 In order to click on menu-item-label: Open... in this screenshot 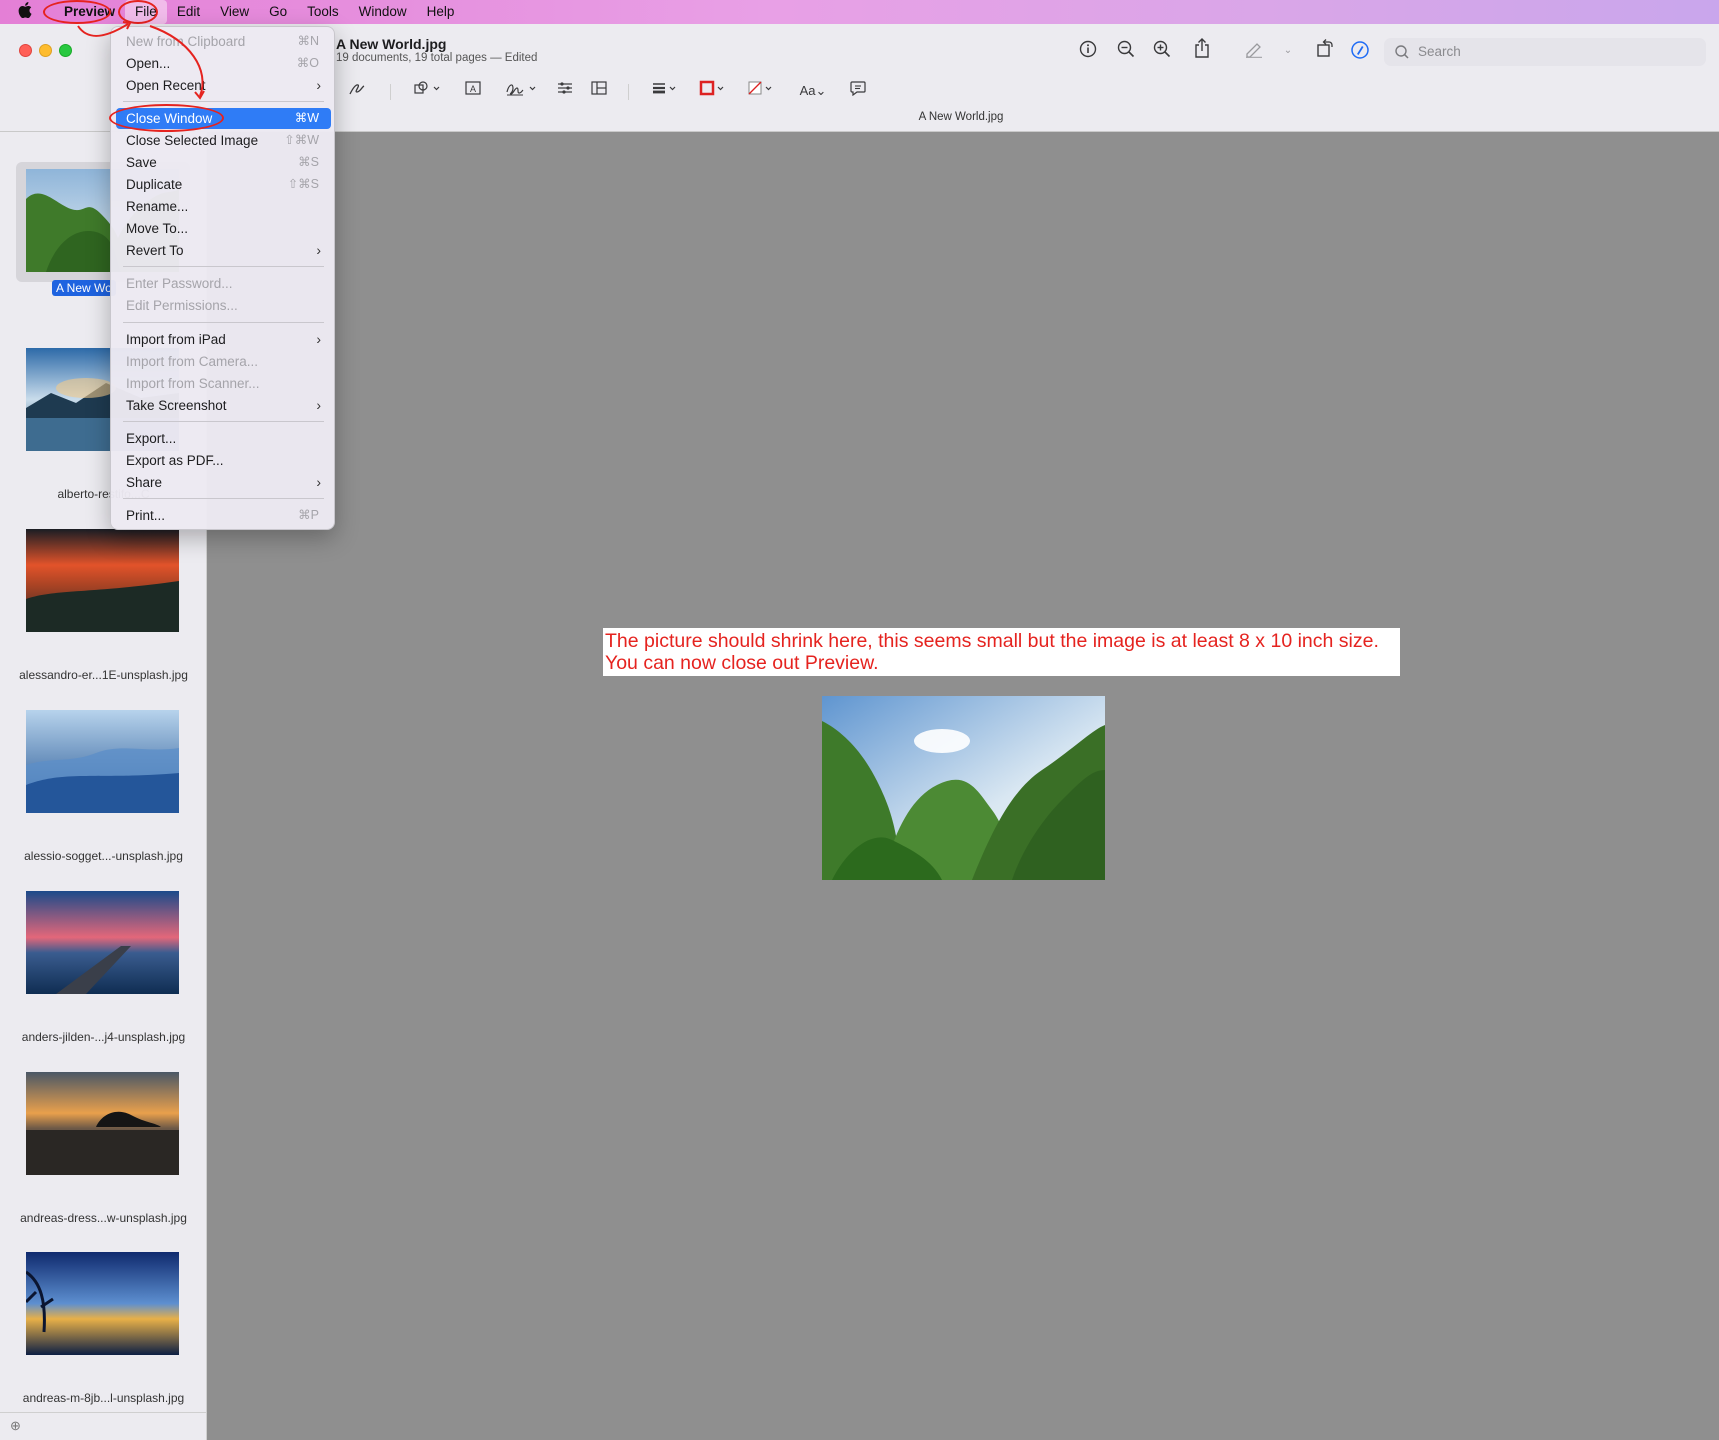, I will do `click(148, 63)`.